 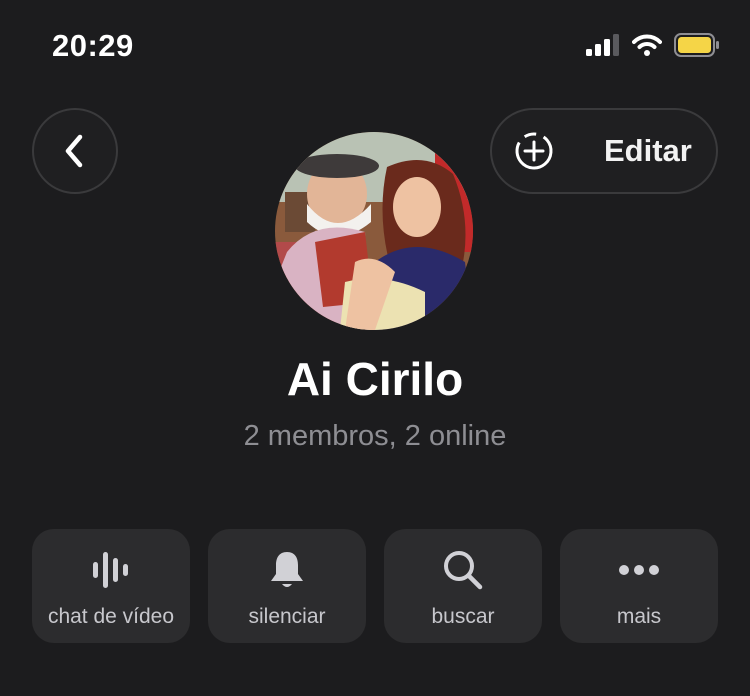 What do you see at coordinates (639, 570) in the screenshot?
I see `more-dots-icon` at bounding box center [639, 570].